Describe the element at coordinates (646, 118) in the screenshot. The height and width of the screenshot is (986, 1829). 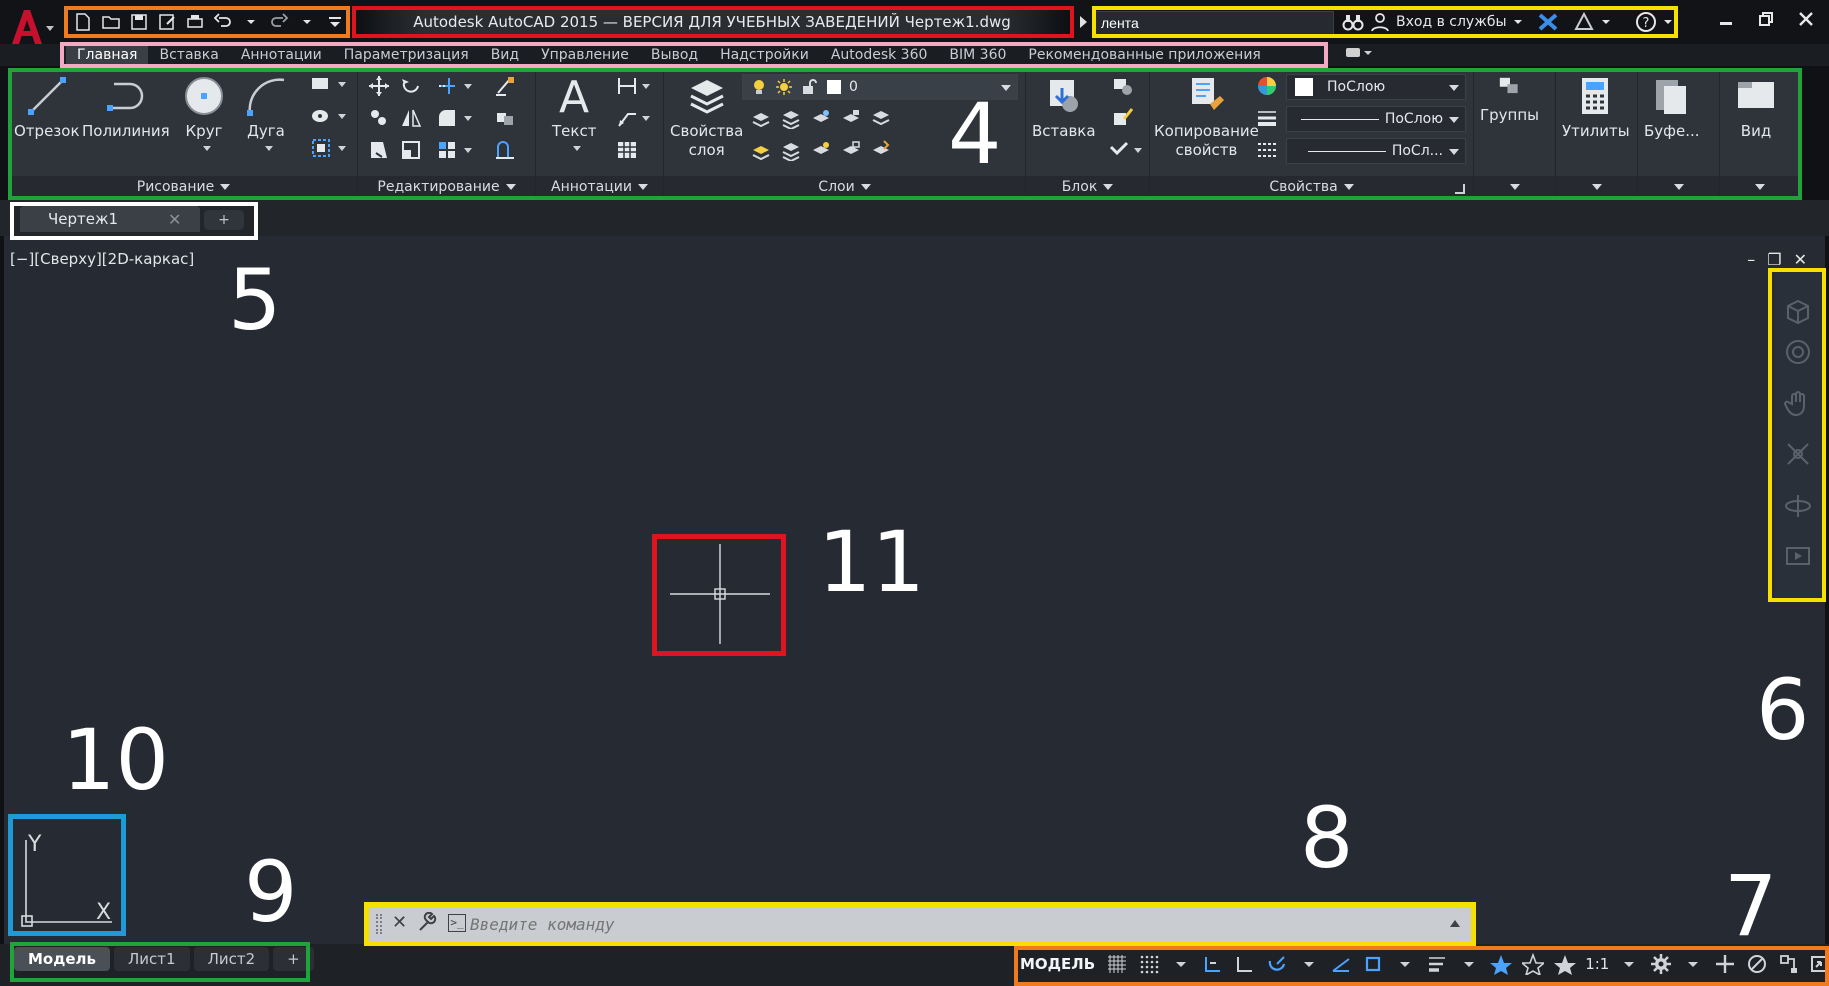
I see `leader-dropdown` at that location.